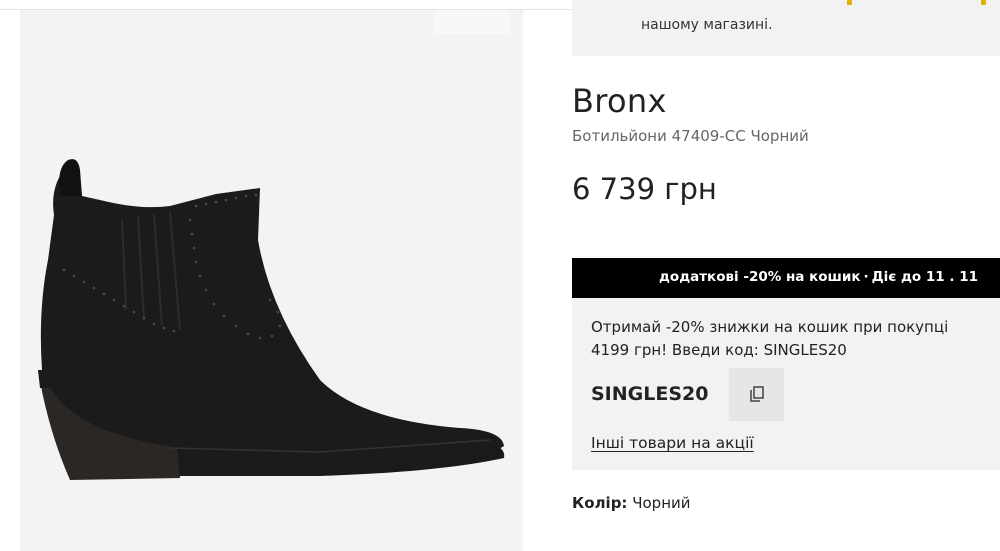  What do you see at coordinates (719, 350) in the screenshot?
I see `promo-description-line-2: 4199 грн! Введи код: SINGLES20` at bounding box center [719, 350].